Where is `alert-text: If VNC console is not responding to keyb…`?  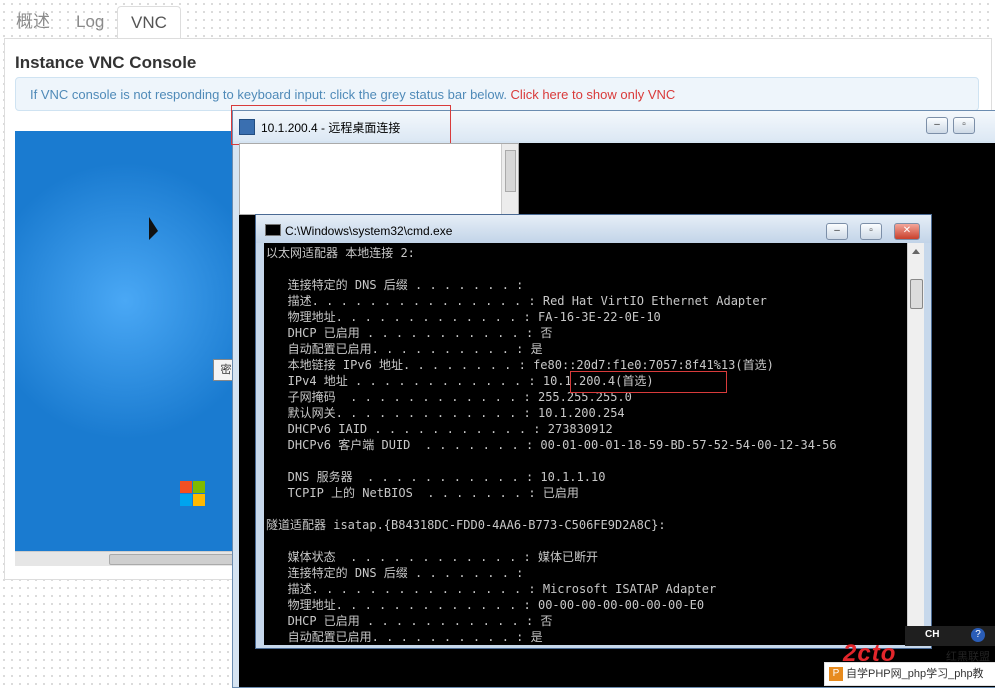
alert-text: If VNC console is not responding to keyb… is located at coordinates (270, 94).